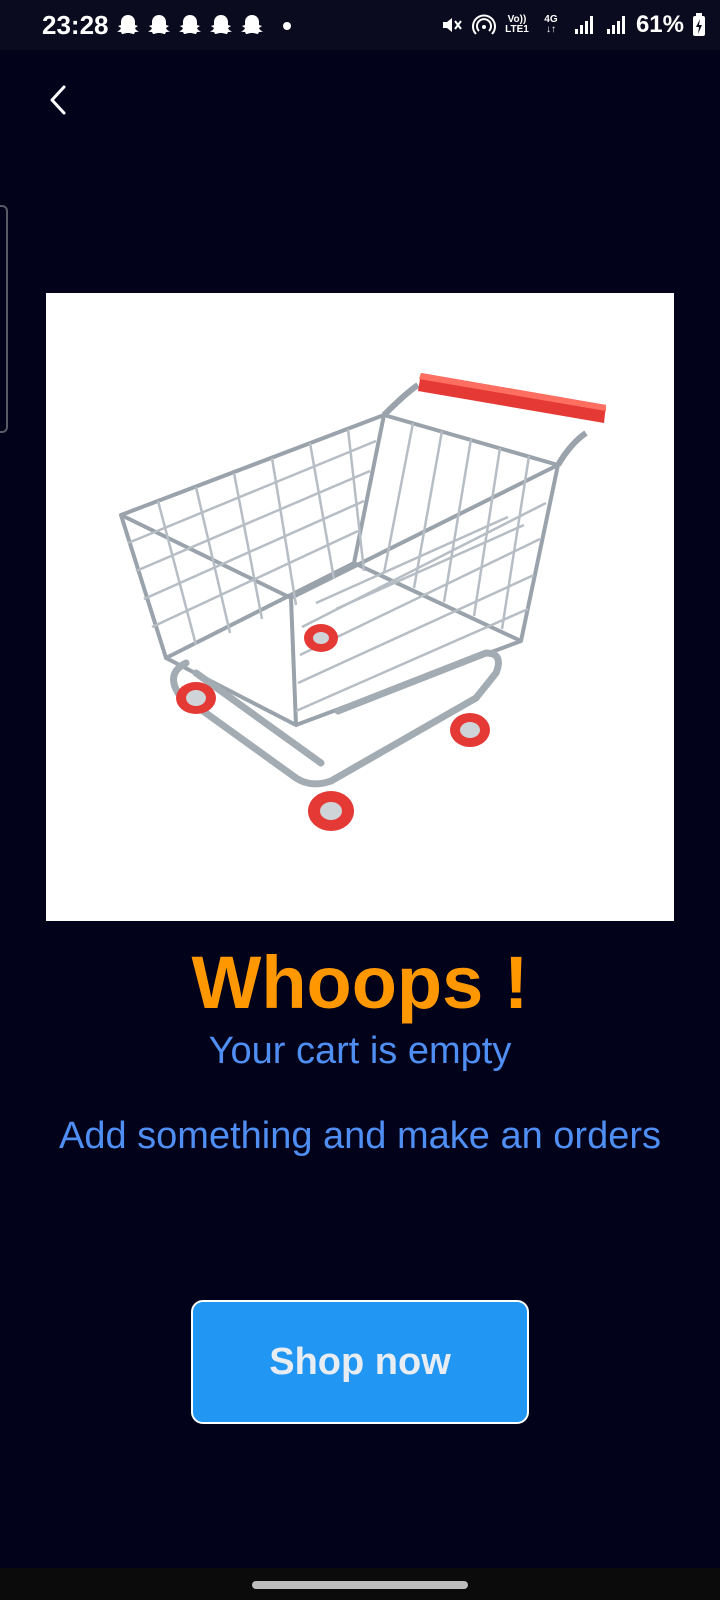 Image resolution: width=720 pixels, height=1600 pixels. What do you see at coordinates (550, 29) in the screenshot?
I see `data-arrows-icon: ↓↑` at bounding box center [550, 29].